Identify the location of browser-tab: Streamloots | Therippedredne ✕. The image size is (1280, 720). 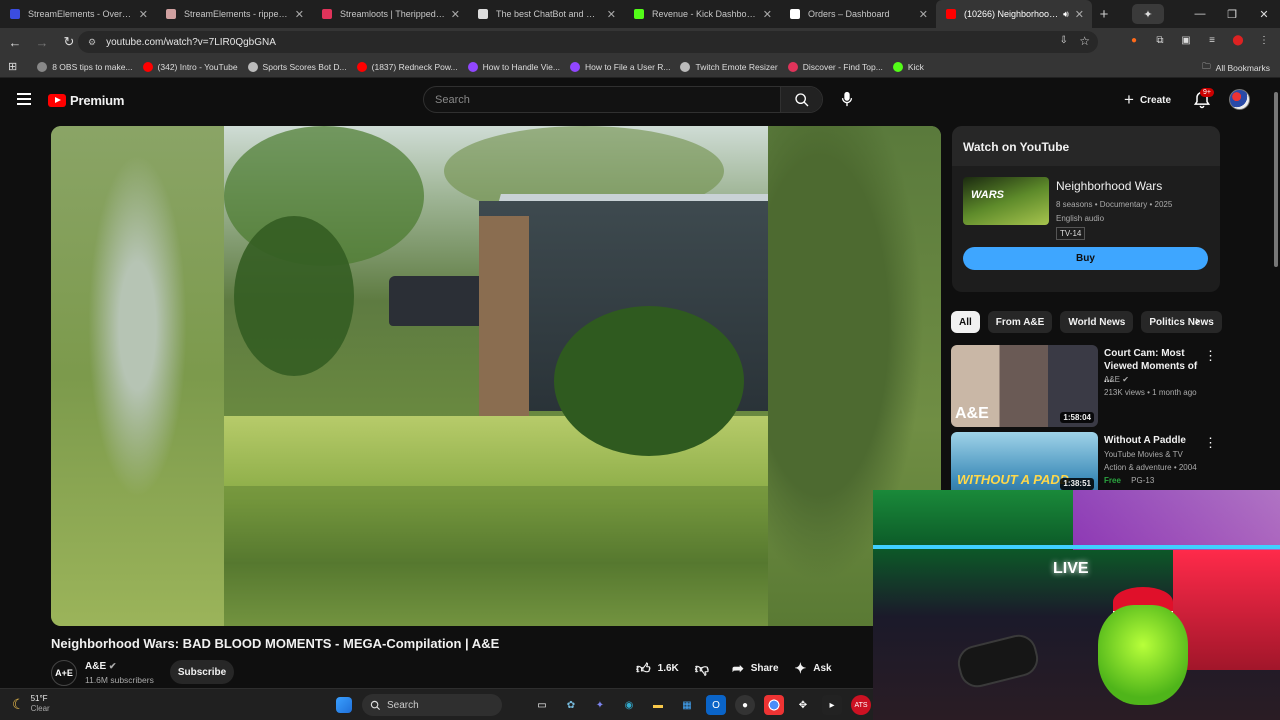
(390, 14).